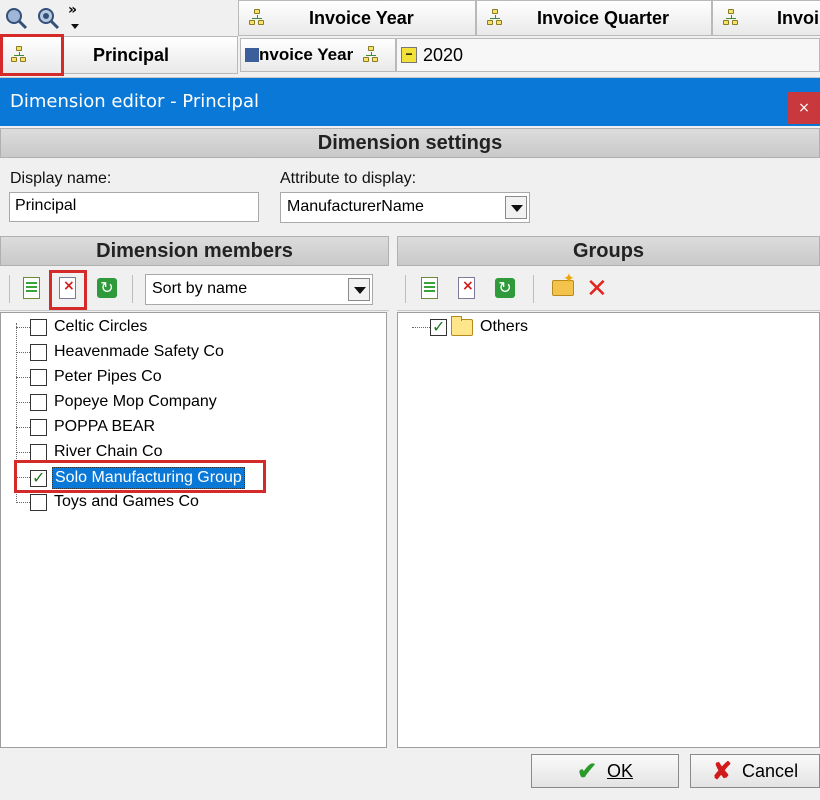  What do you see at coordinates (804, 108) in the screenshot?
I see `close-button: ×` at bounding box center [804, 108].